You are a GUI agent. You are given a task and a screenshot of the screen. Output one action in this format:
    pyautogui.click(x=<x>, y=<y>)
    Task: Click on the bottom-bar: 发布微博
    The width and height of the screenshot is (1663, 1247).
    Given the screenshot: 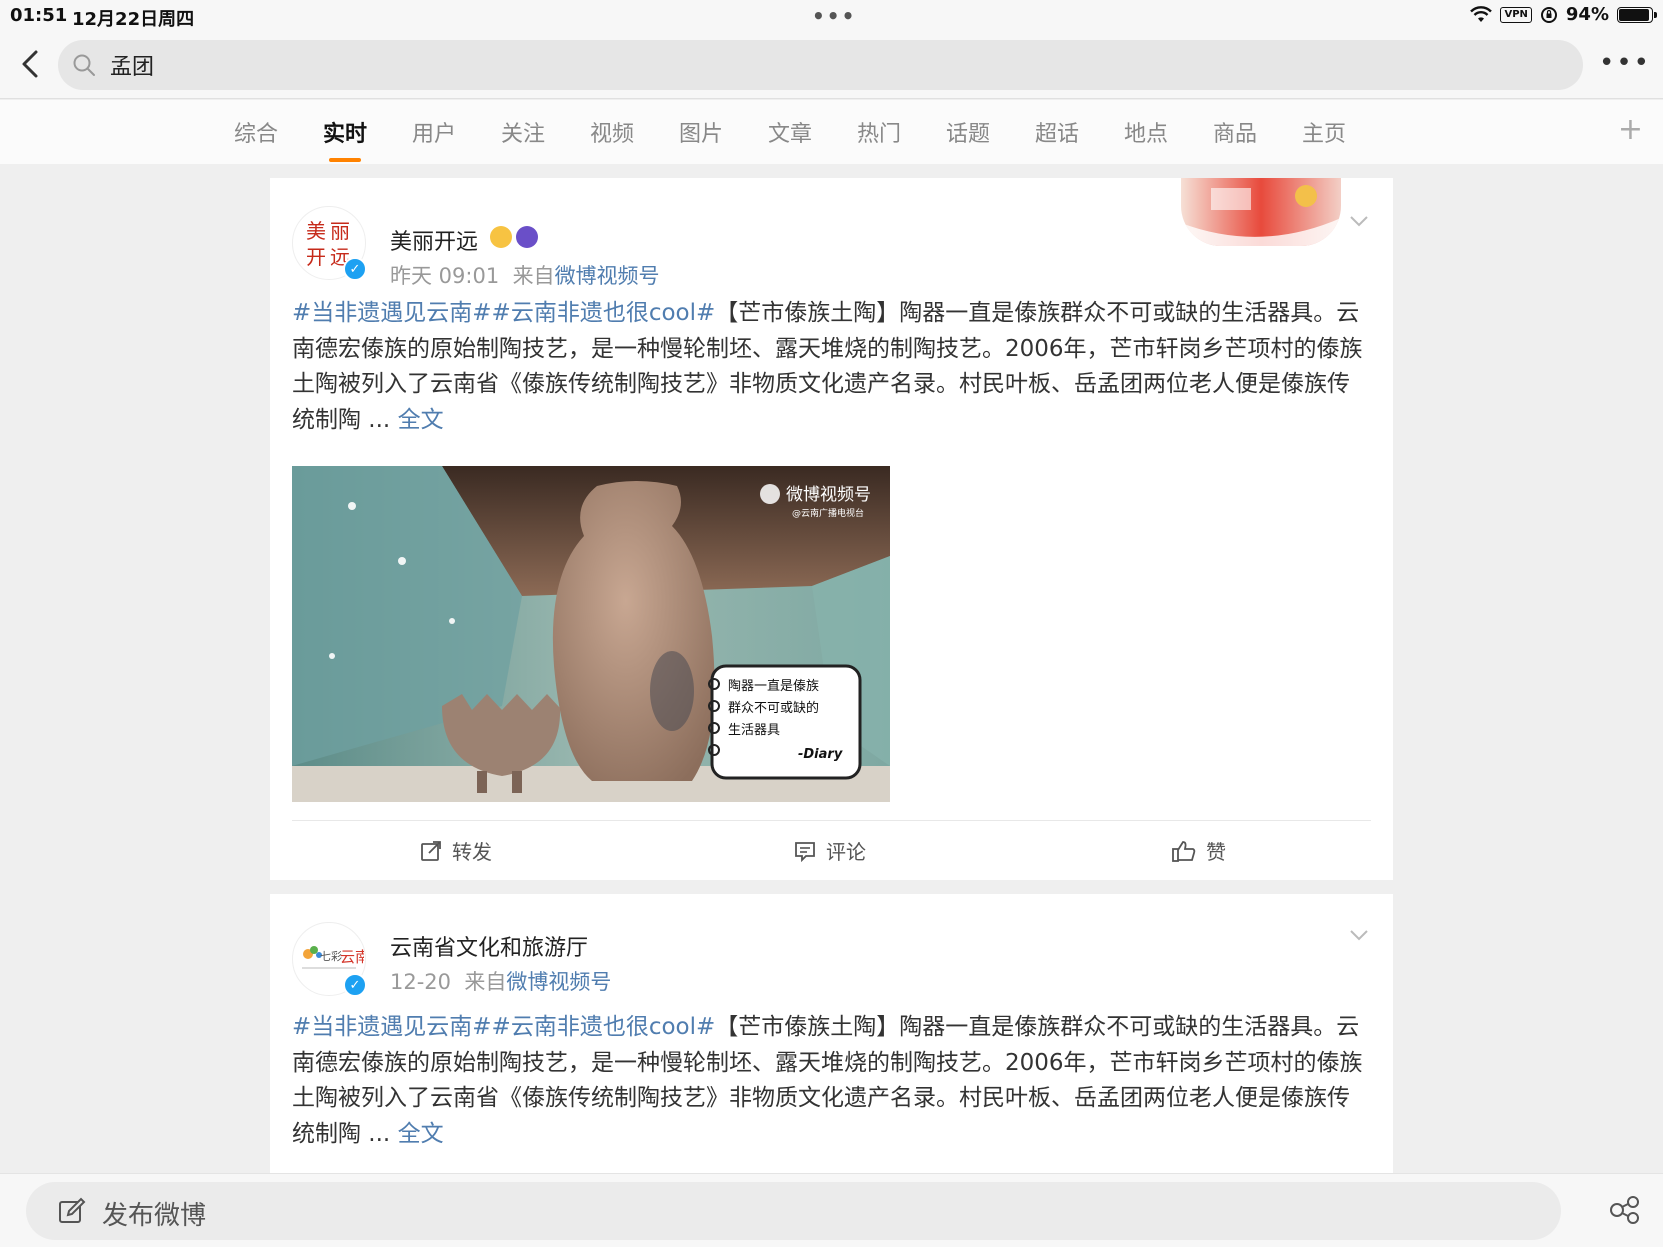 What is the action you would take?
    pyautogui.click(x=831, y=1210)
    